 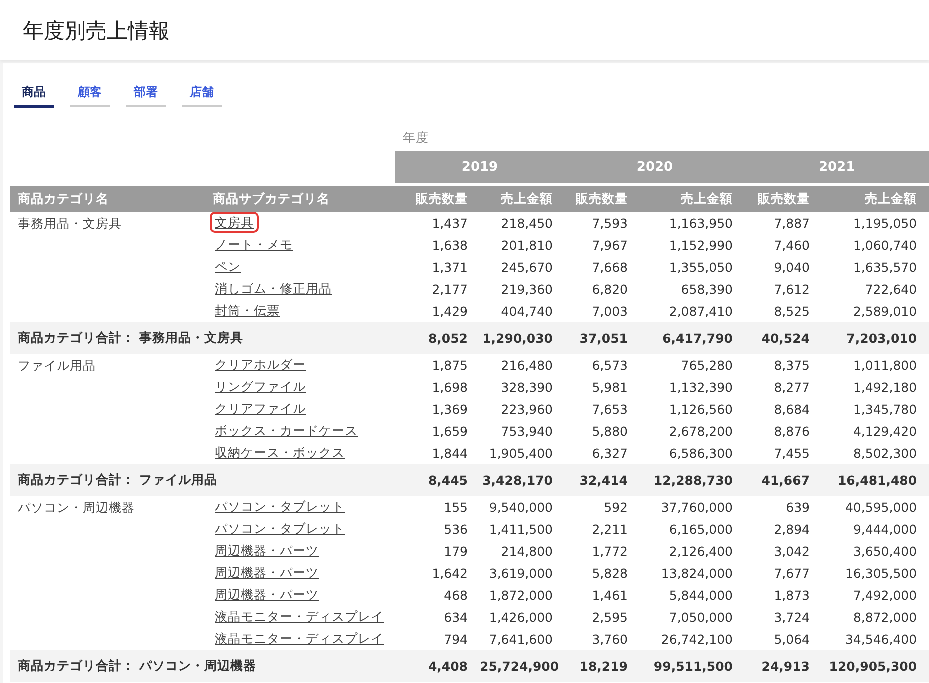 What do you see at coordinates (875, 480) in the screenshot?
I see `total-cell: 16,481,480` at bounding box center [875, 480].